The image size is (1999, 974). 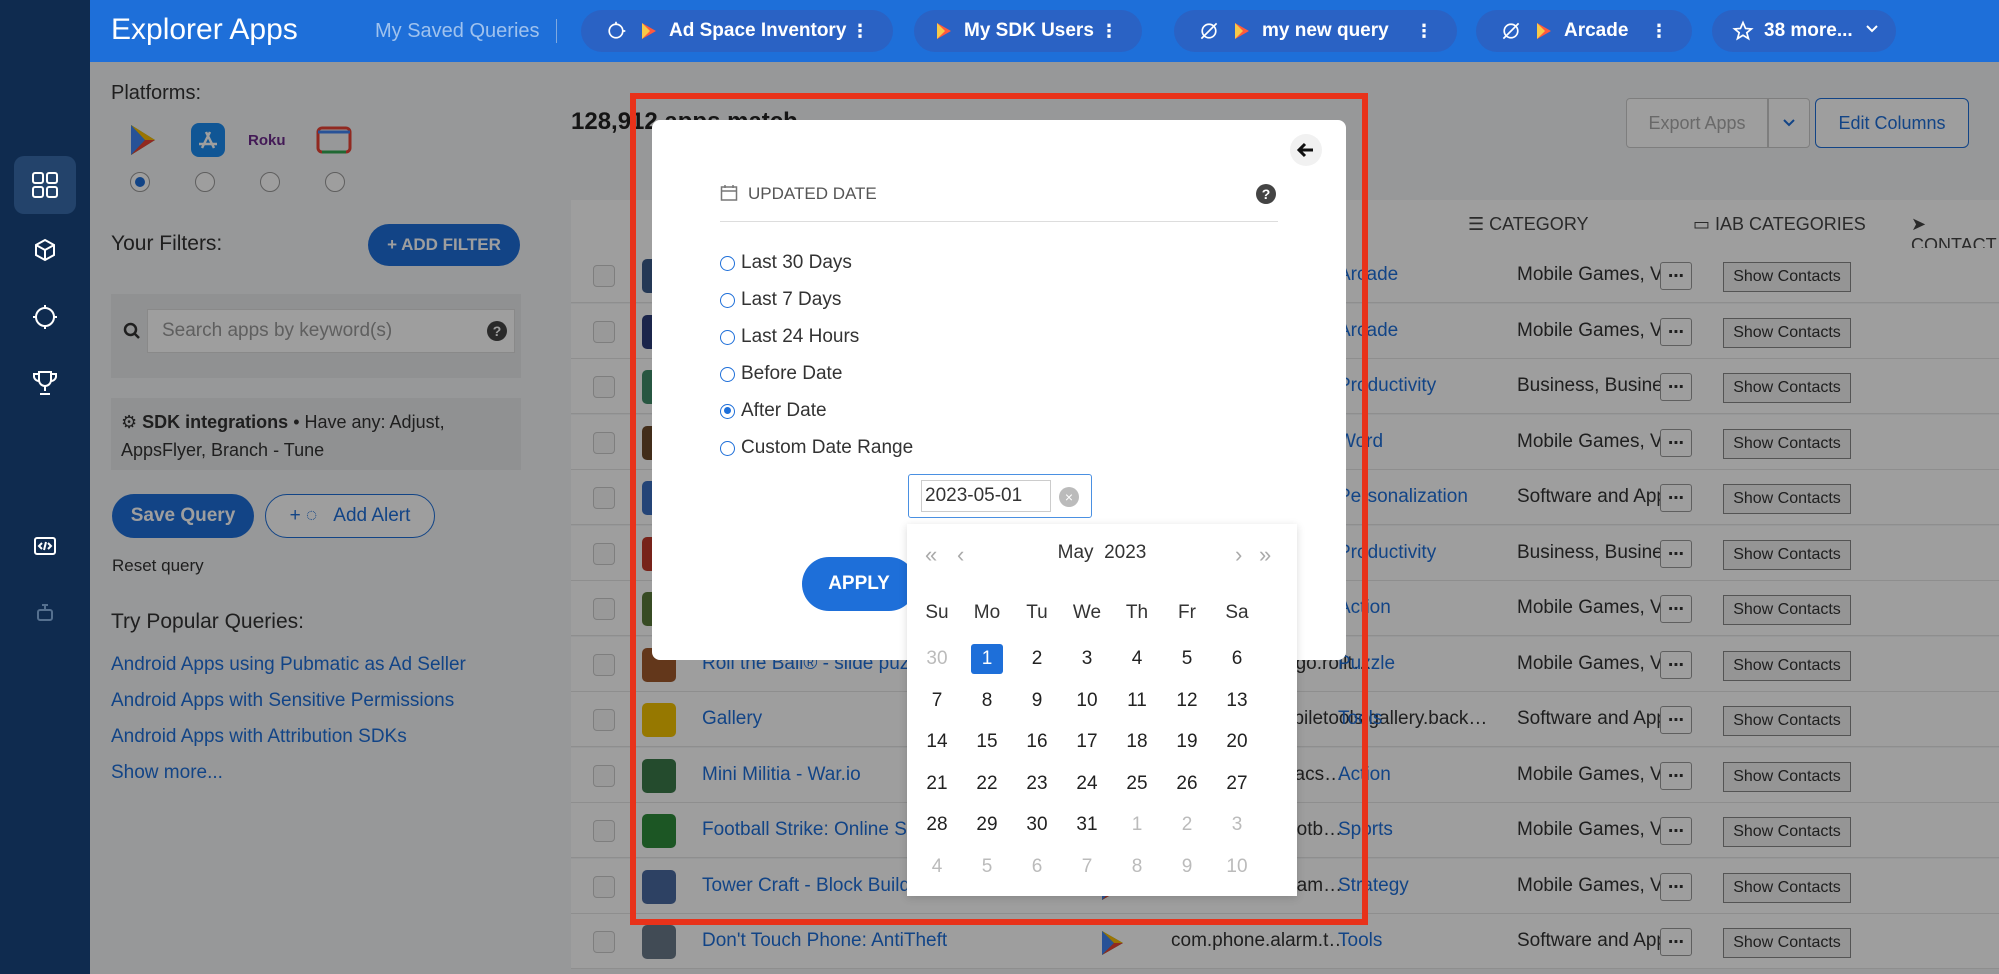 What do you see at coordinates (859, 584) in the screenshot?
I see `apply-button: APPLY` at bounding box center [859, 584].